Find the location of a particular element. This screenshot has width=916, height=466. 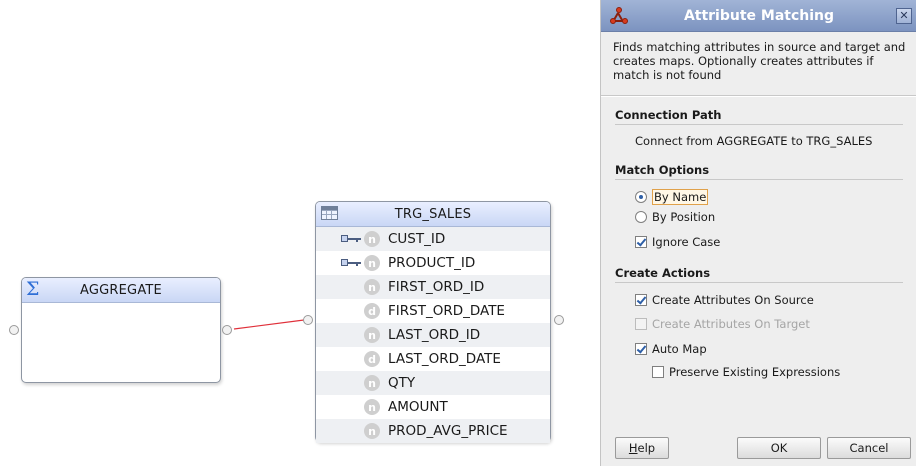

attribute-row: d LAST_ORD_DATE is located at coordinates (433, 359).